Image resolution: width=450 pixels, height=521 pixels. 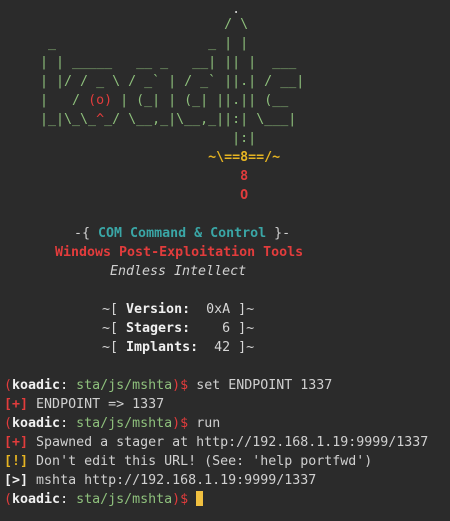 I want to click on banner-title: -{ COM Command & Control }-, so click(x=182, y=233).